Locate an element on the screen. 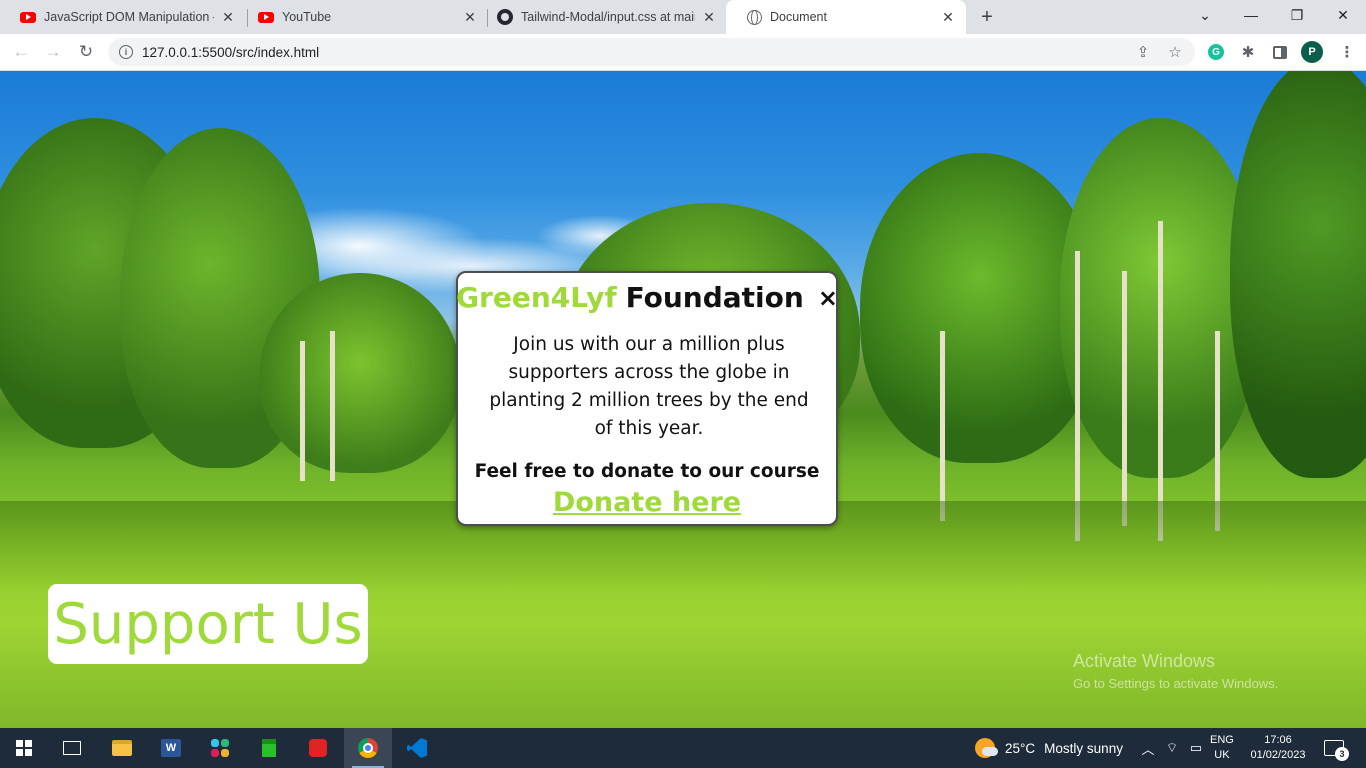 The image size is (1366, 768). task-view-icon is located at coordinates (72, 748).